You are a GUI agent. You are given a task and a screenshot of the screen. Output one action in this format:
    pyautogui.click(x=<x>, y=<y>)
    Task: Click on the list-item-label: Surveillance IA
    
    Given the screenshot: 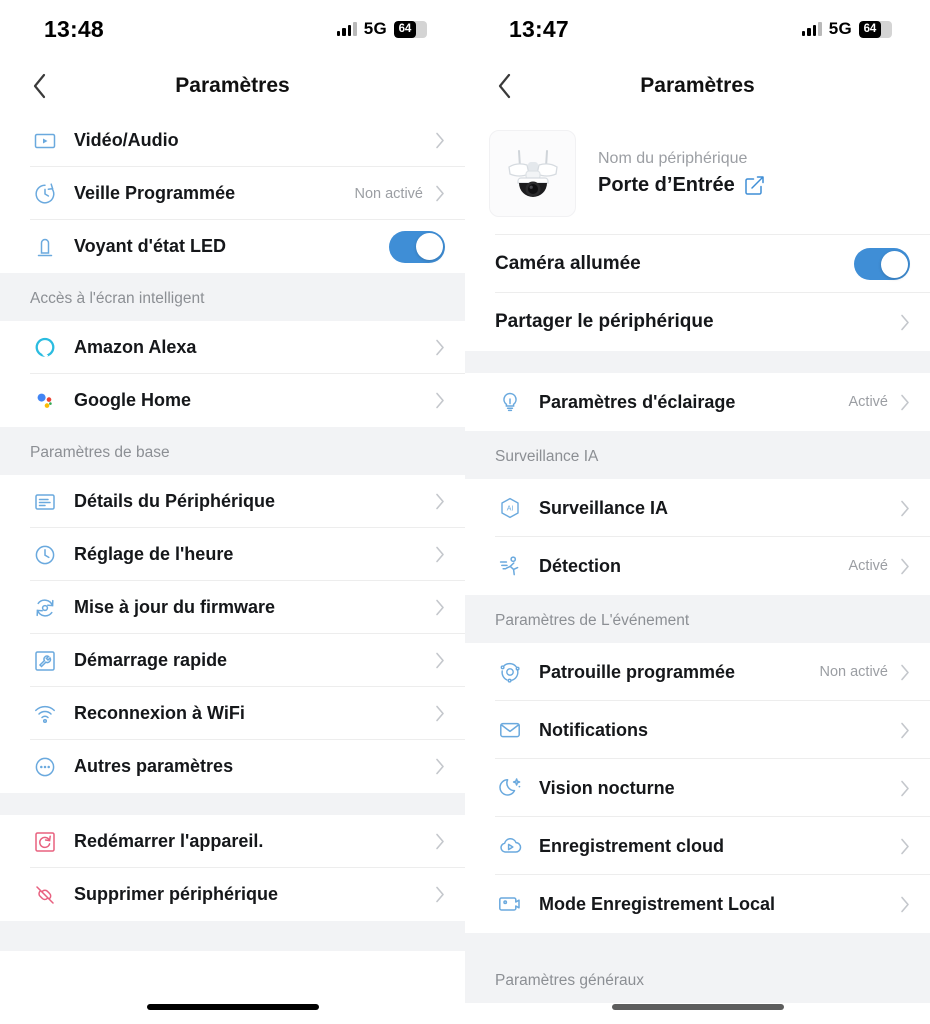 What is the action you would take?
    pyautogui.click(x=604, y=507)
    